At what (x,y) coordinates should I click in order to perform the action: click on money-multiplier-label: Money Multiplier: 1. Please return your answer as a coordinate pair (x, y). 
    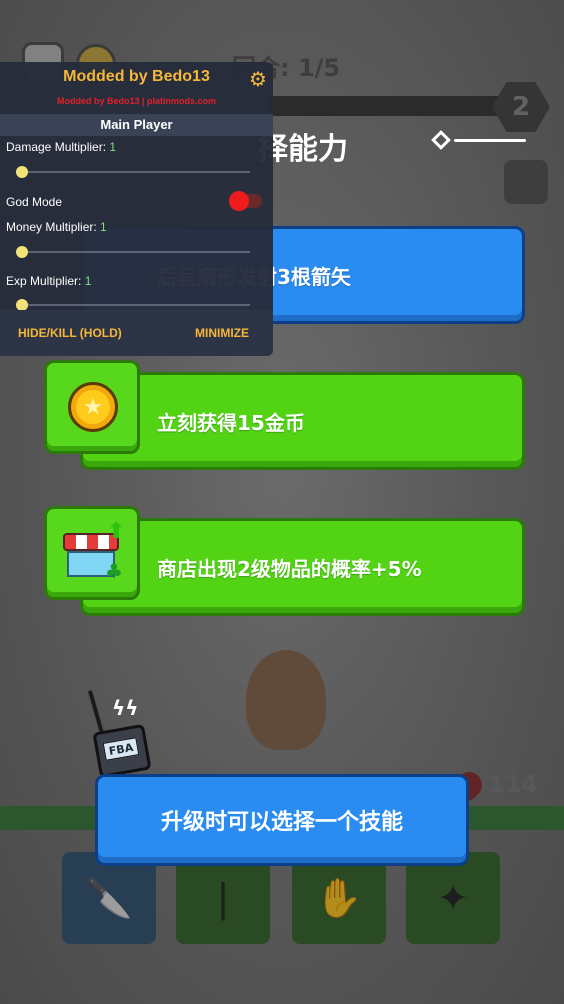
    Looking at the image, I should click on (56, 227).